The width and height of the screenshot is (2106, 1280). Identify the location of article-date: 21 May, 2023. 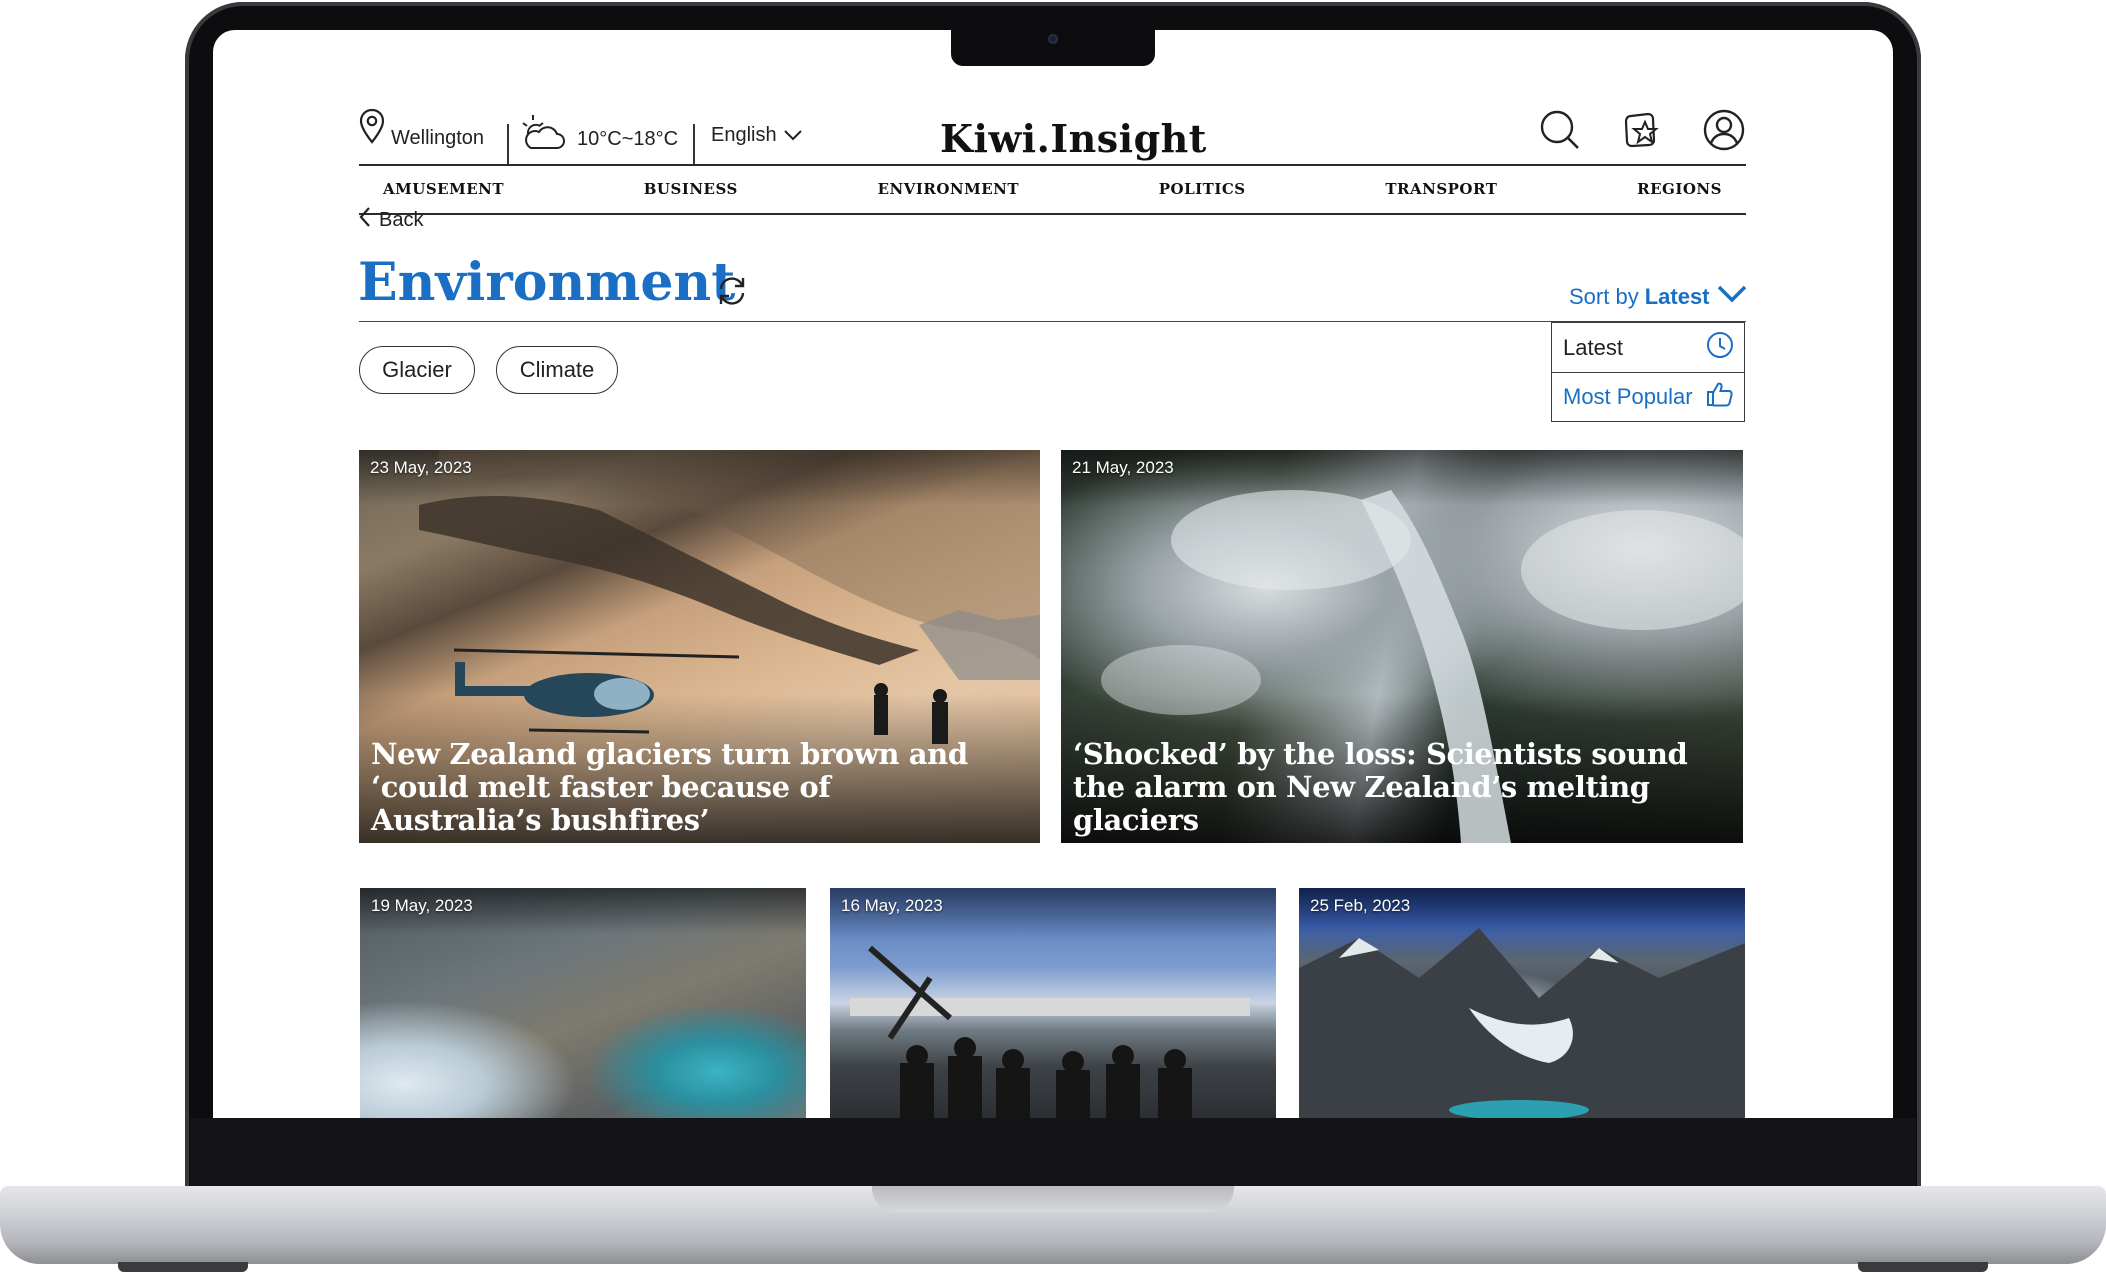
(1123, 467).